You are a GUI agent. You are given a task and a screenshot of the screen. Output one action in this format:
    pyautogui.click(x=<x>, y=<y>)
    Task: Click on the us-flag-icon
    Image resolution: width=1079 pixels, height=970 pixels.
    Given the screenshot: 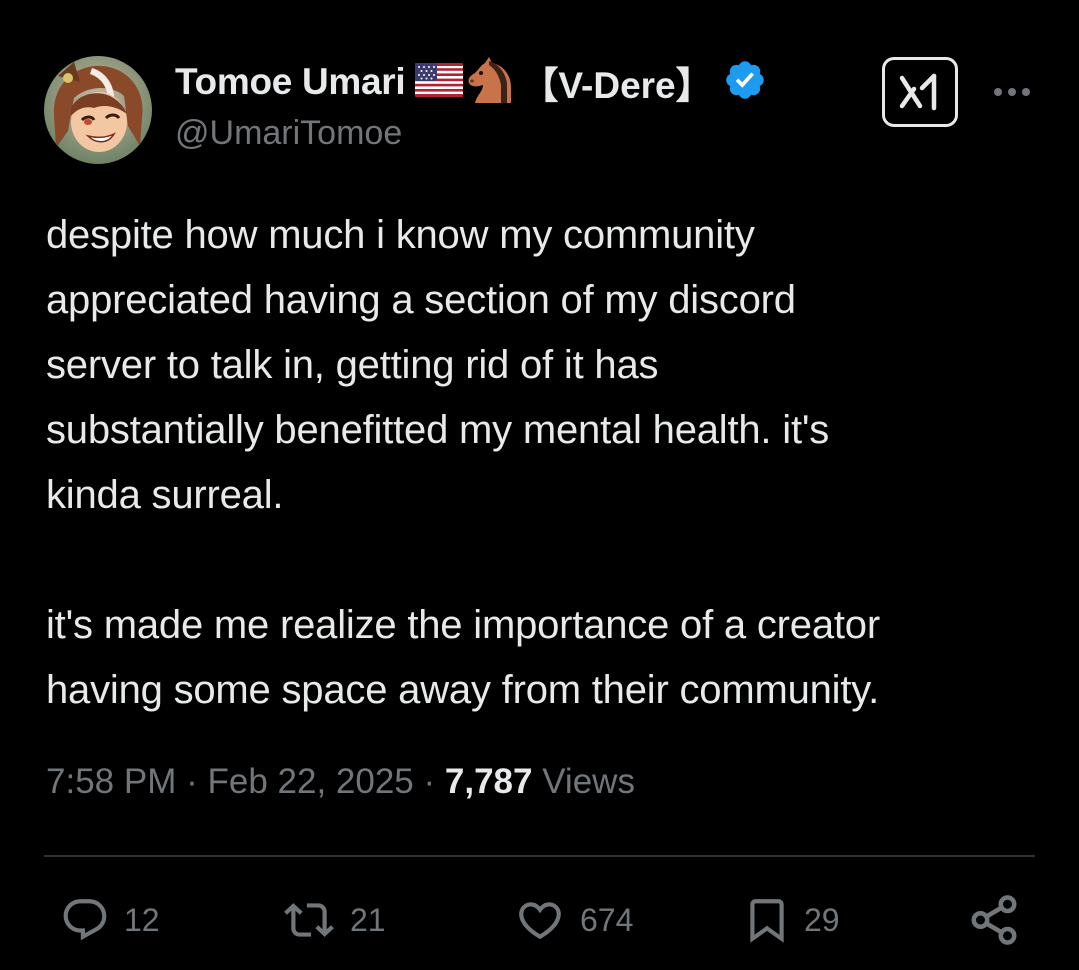 What is the action you would take?
    pyautogui.click(x=439, y=82)
    